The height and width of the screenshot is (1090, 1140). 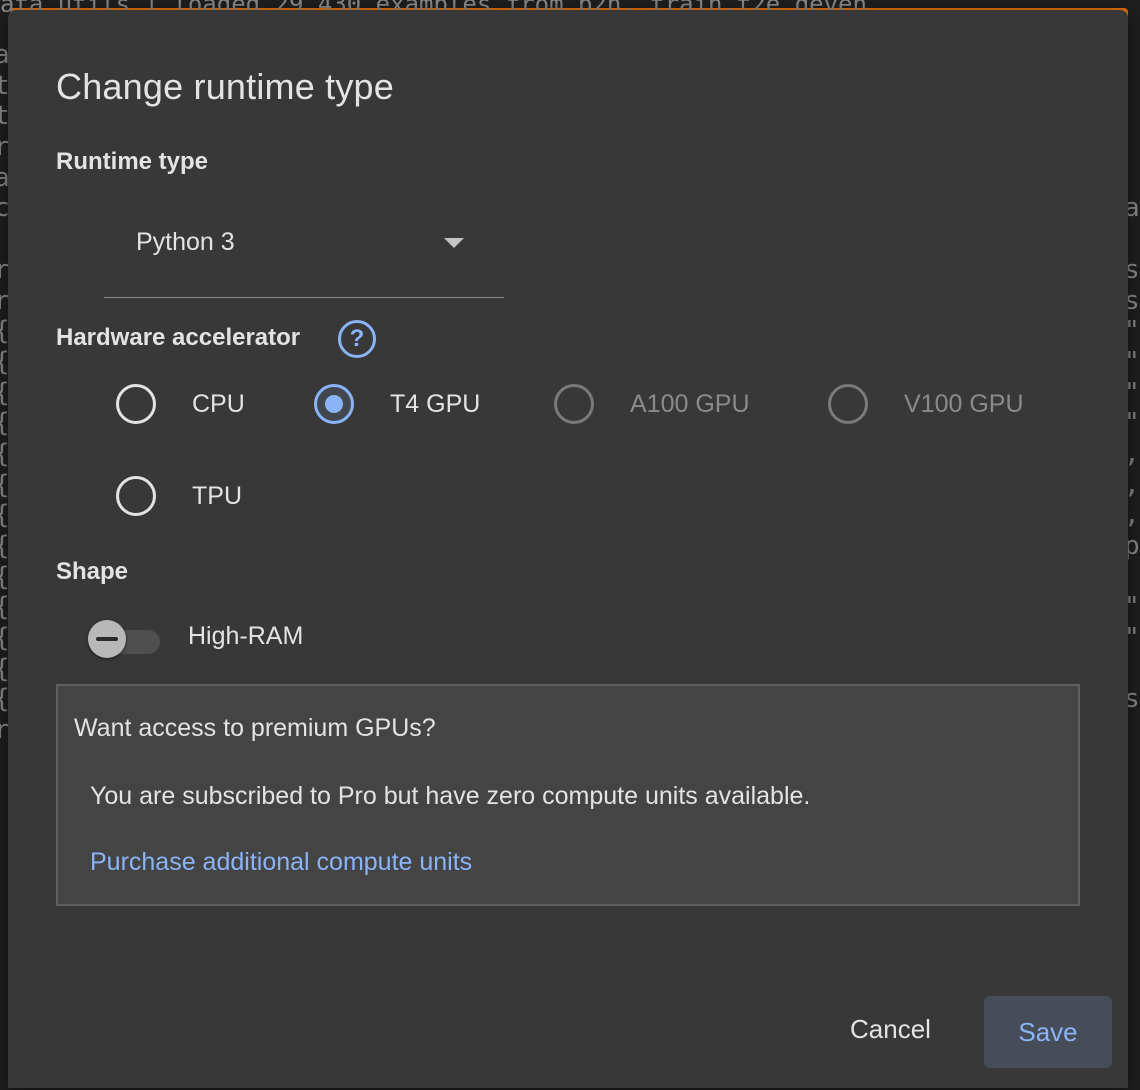 What do you see at coordinates (304, 254) in the screenshot?
I see `runtime-type-select: Python 3` at bounding box center [304, 254].